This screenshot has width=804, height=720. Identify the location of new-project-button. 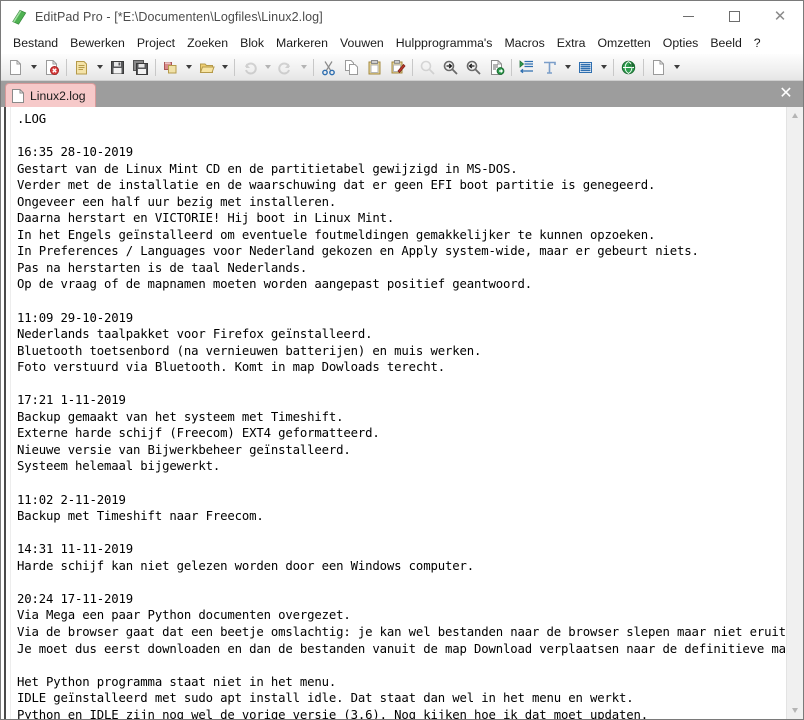
(170, 67).